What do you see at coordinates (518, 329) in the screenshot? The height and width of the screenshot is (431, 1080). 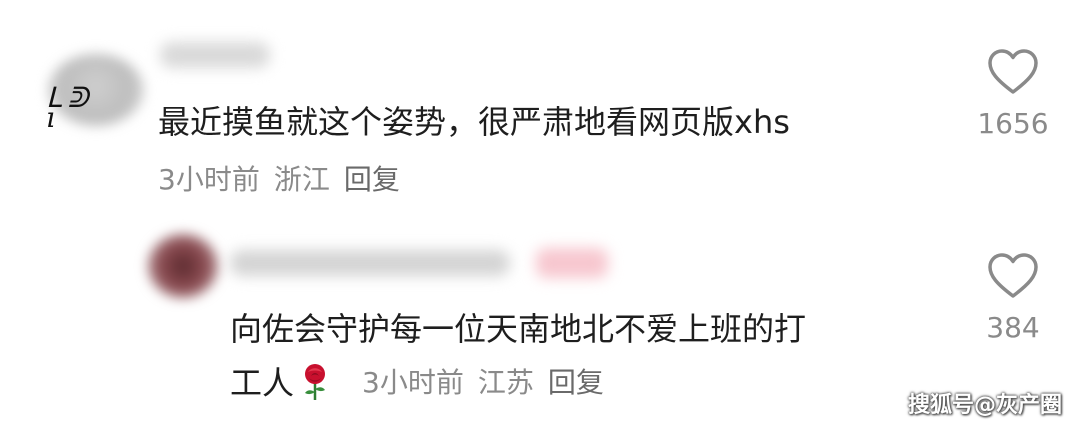 I see `comment-text-line-1: 向佐会守护每一位天南地北不爱上班的打` at bounding box center [518, 329].